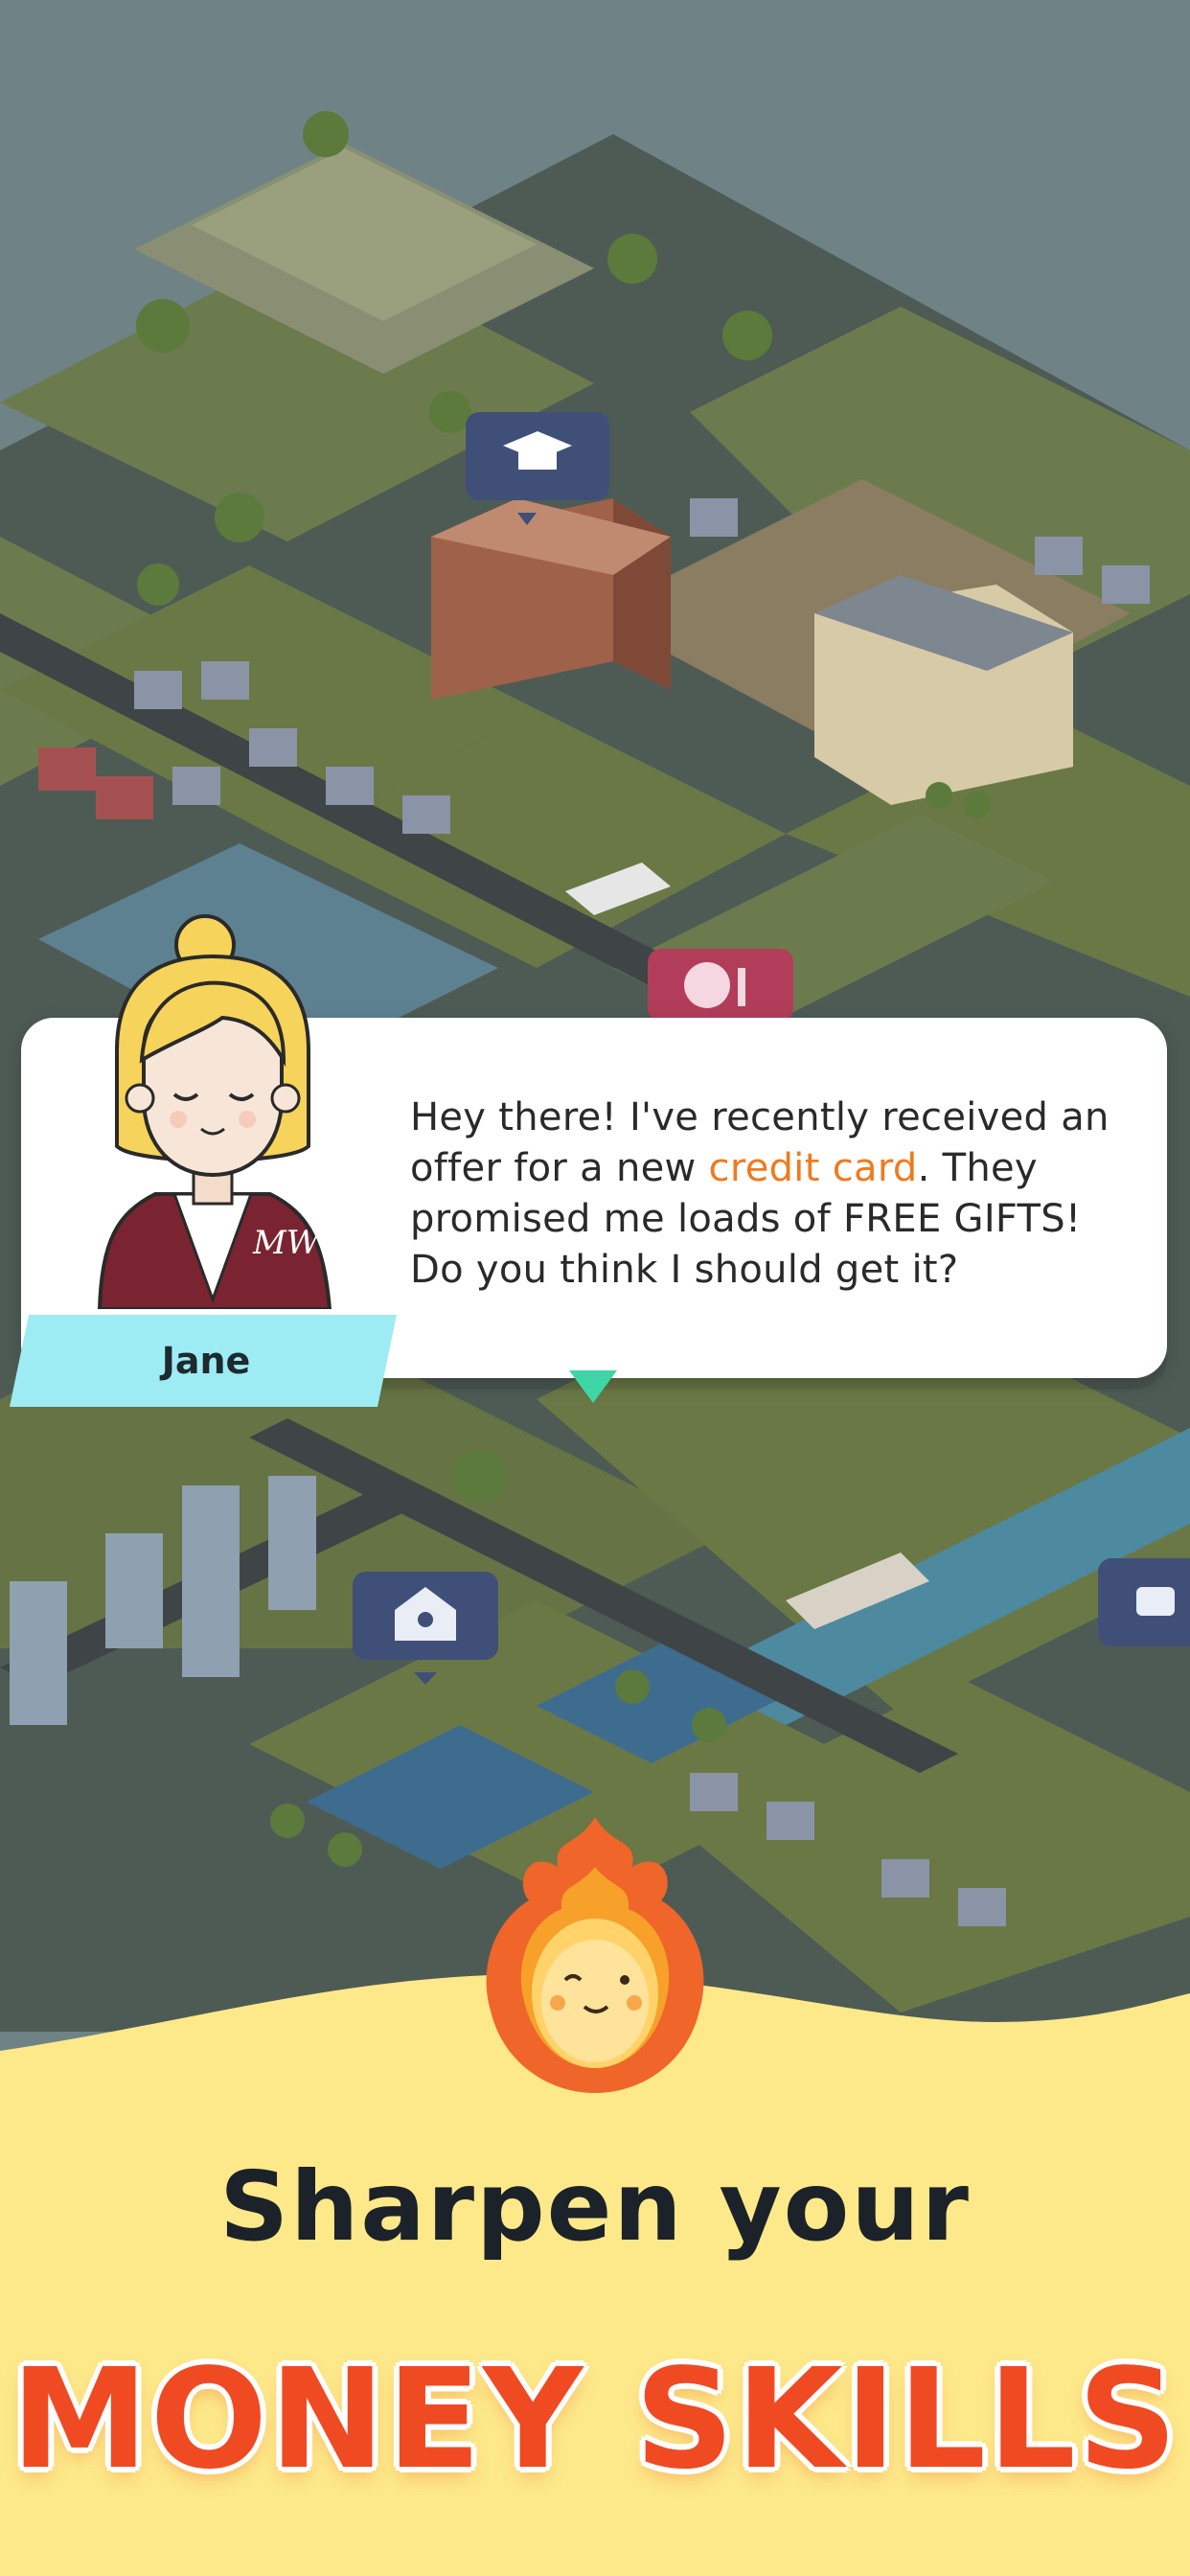  I want to click on tagline: Sharpen your, so click(595, 2206).